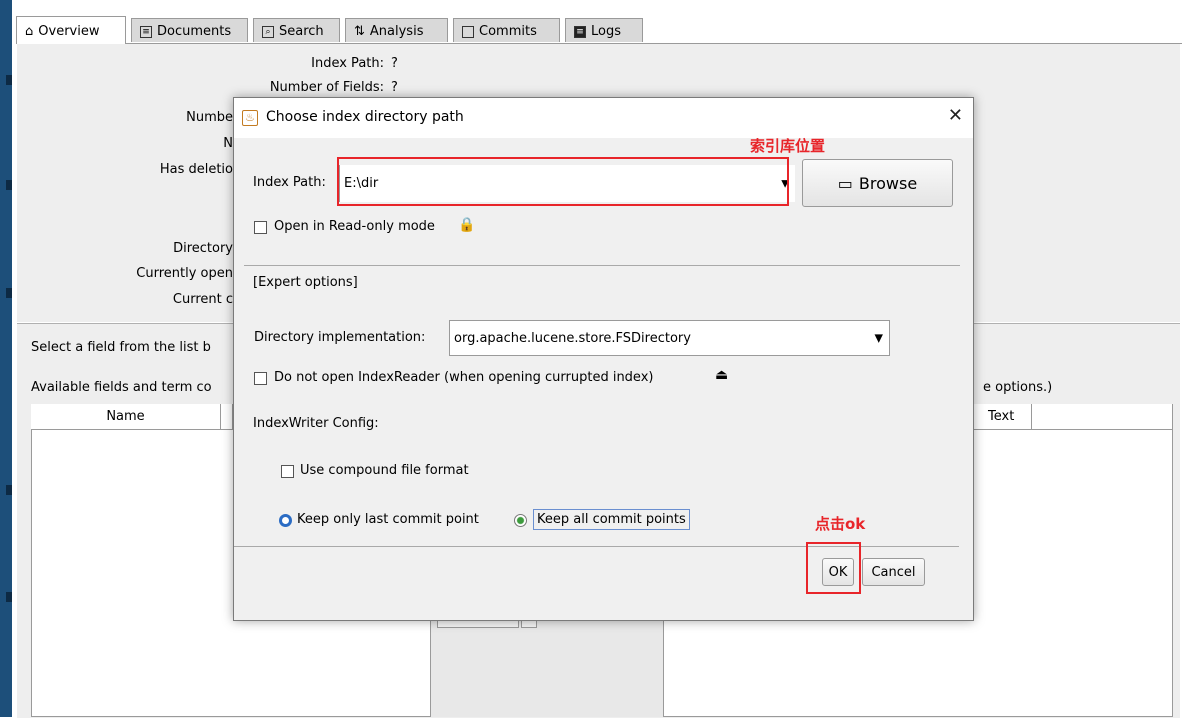  I want to click on options-hint: e options.), so click(1018, 387).